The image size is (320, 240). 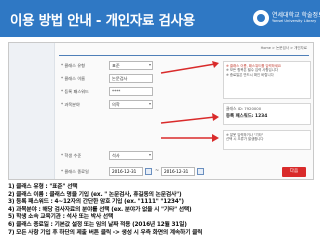 I want to click on instruction-step: 1) 클래스 유형 : "표준" 선택, so click(x=43, y=187).